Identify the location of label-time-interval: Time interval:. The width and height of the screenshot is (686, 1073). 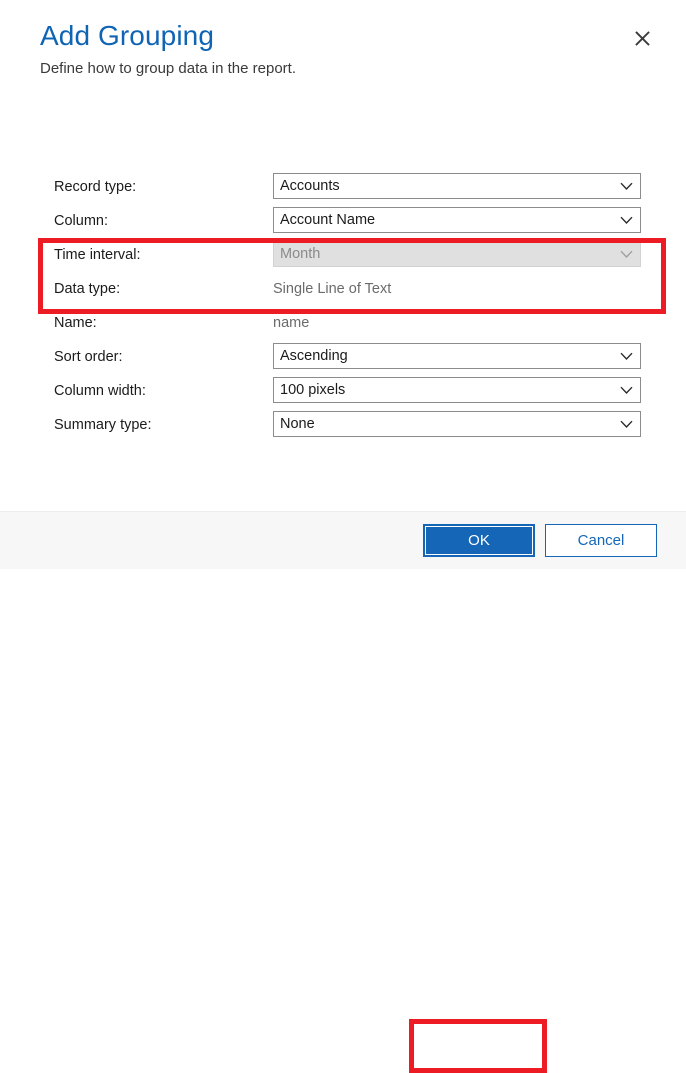
(97, 255).